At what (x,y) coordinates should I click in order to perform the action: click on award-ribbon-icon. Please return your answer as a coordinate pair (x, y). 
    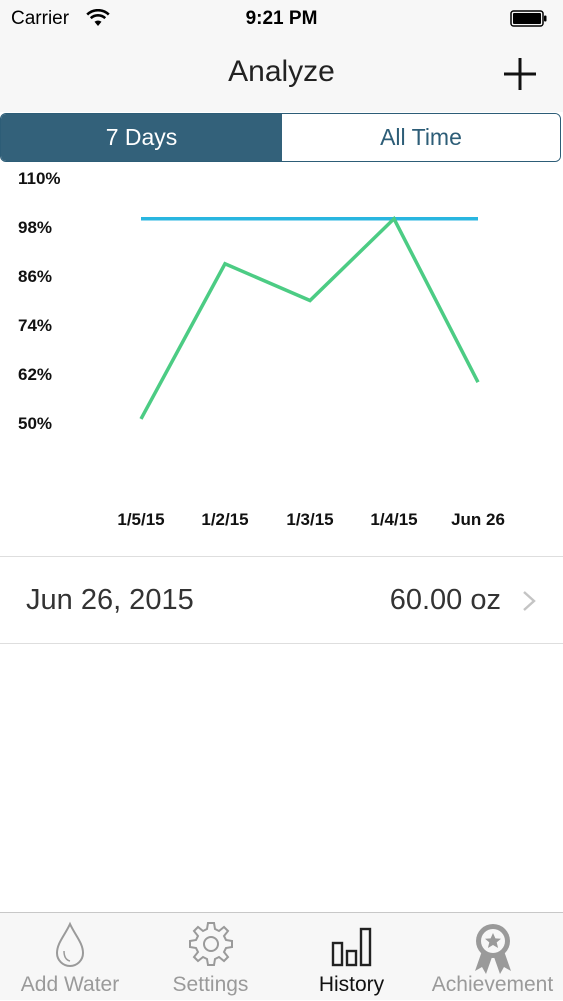
    Looking at the image, I should click on (492, 949).